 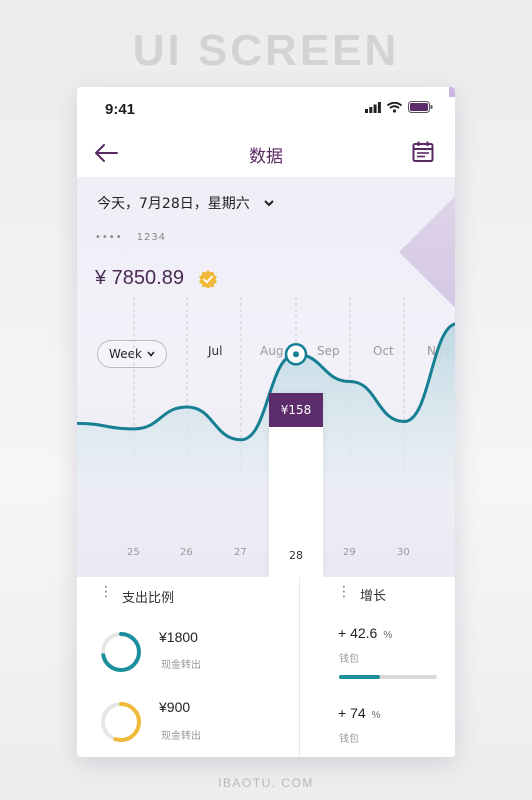 I want to click on wifi-icon, so click(x=394, y=107).